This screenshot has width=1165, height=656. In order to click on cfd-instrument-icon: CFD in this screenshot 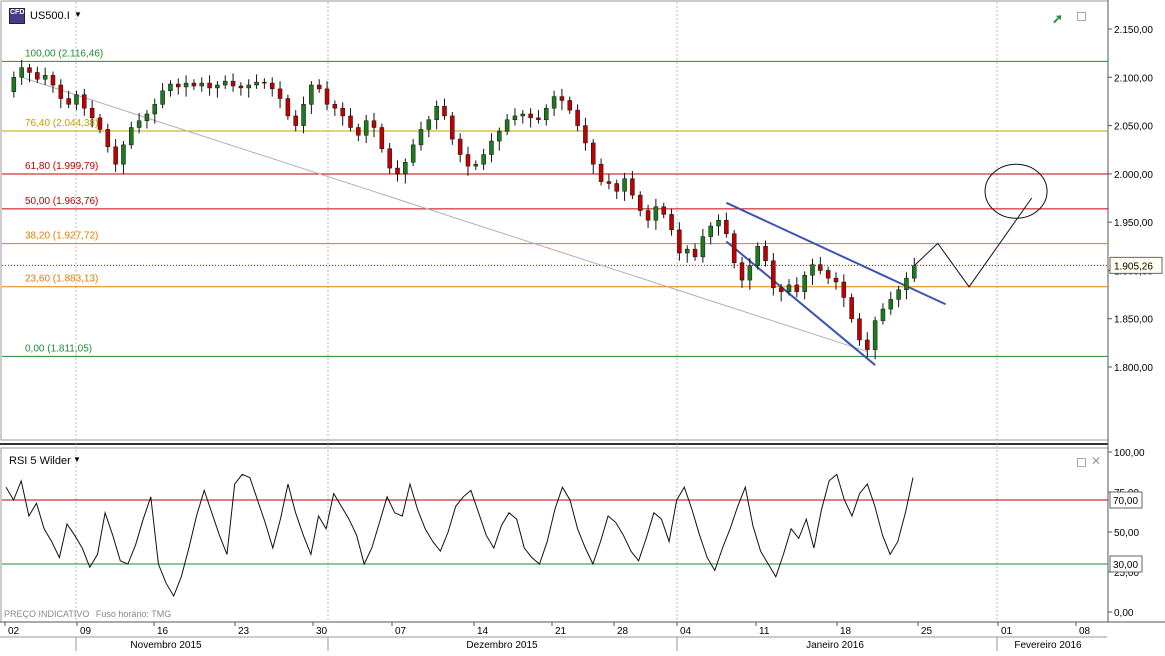, I will do `click(17, 16)`.